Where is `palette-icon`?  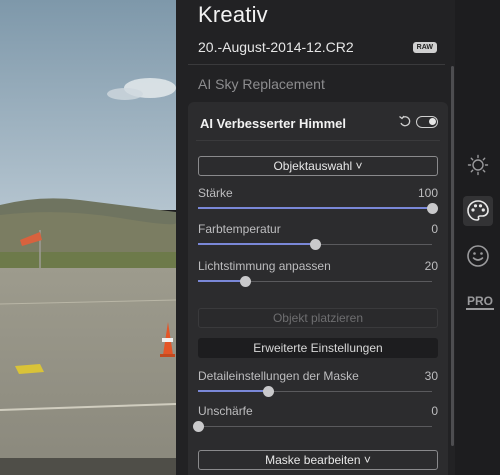 palette-icon is located at coordinates (478, 210).